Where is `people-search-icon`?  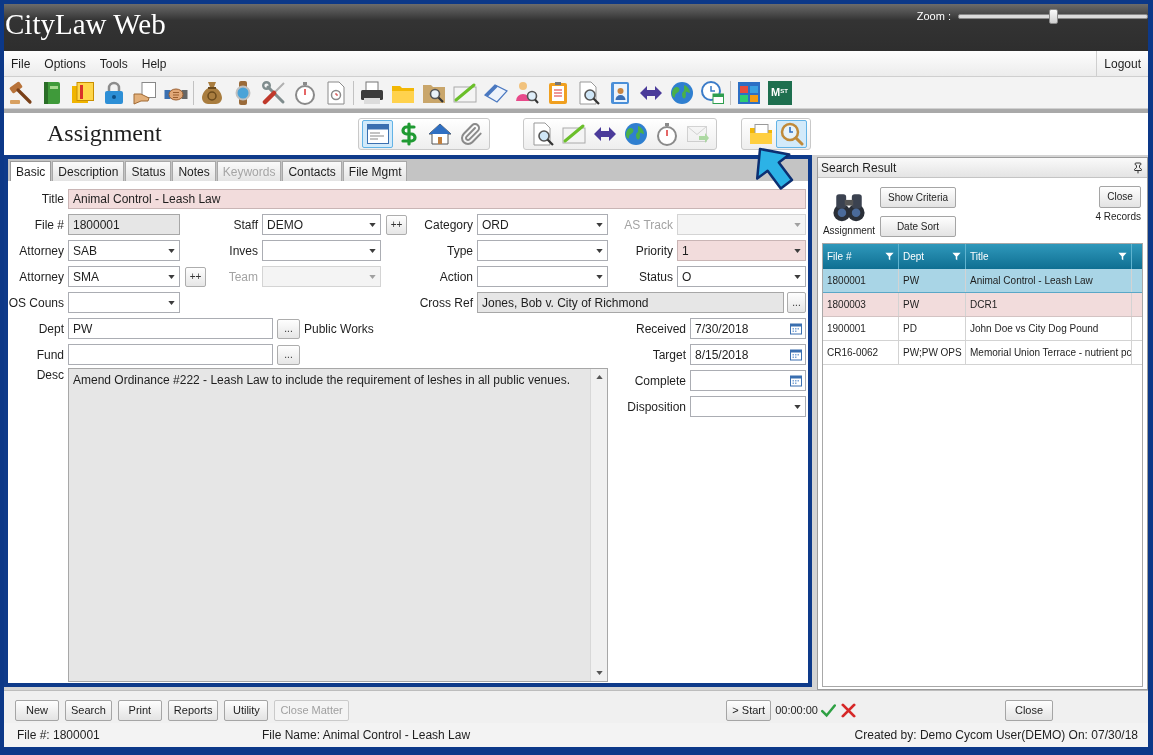 people-search-icon is located at coordinates (526, 92).